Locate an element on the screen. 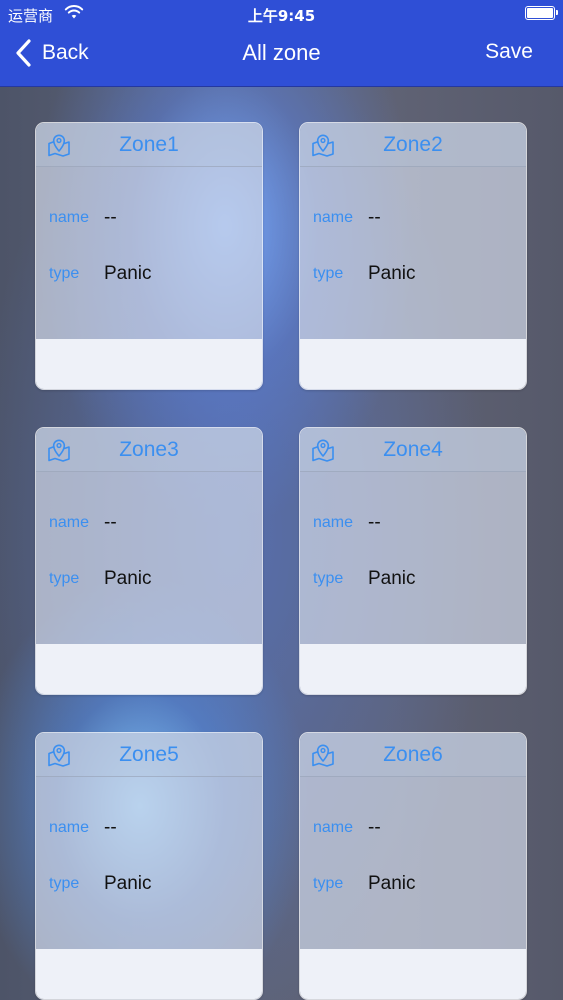 This screenshot has height=1000, width=563. zone-card-4: Zone4 name -- type Panic is located at coordinates (413, 561).